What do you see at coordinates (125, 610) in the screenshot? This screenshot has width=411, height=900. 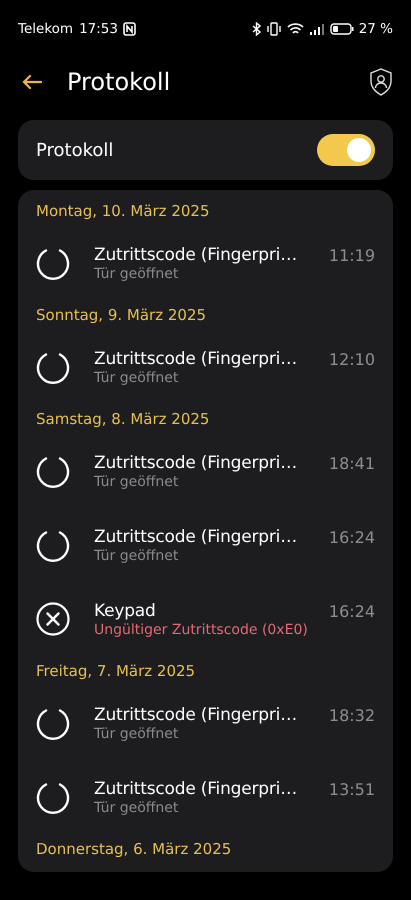 I see `entry-title: Keypad` at bounding box center [125, 610].